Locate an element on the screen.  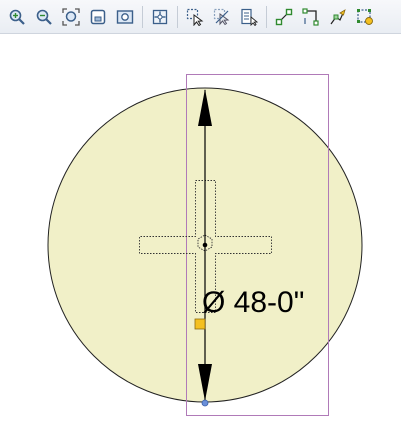
zoom-extents-button is located at coordinates (71, 17).